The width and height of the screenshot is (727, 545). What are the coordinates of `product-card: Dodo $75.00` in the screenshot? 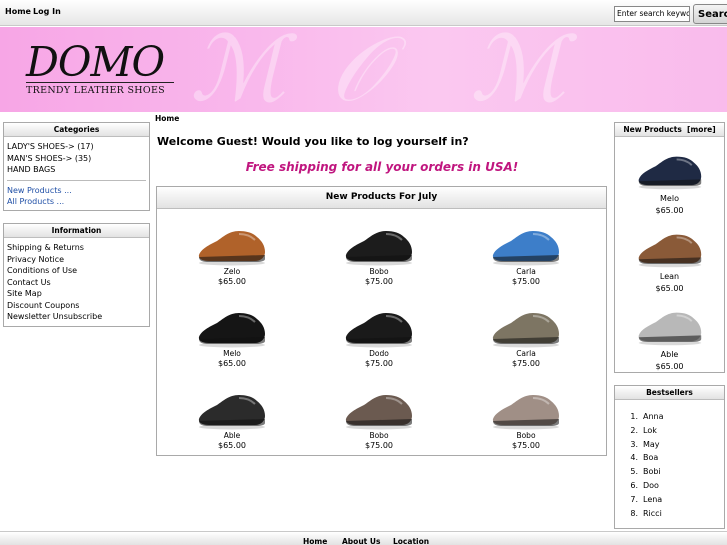 It's located at (379, 336).